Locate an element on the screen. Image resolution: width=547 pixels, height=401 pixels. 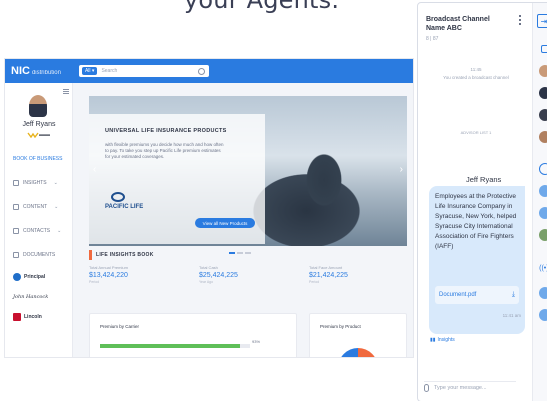
channel-title-line2: Name ABC is located at coordinates (444, 28).